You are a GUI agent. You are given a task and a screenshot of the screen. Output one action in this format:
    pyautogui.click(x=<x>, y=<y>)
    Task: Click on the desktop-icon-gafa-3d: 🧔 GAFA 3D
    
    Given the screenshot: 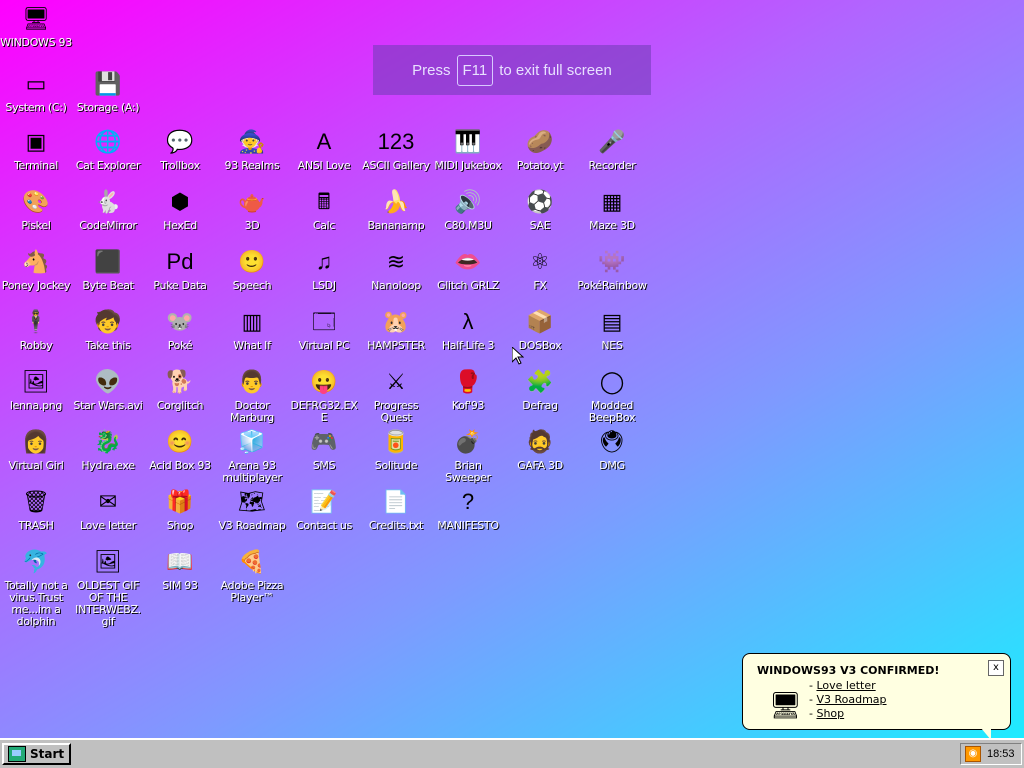 What is the action you would take?
    pyautogui.click(x=540, y=449)
    